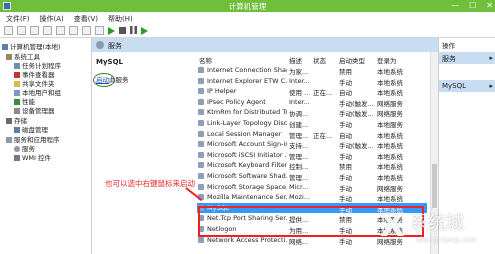  What do you see at coordinates (392, 225) in the screenshot?
I see `watermark-x: X` at bounding box center [392, 225].